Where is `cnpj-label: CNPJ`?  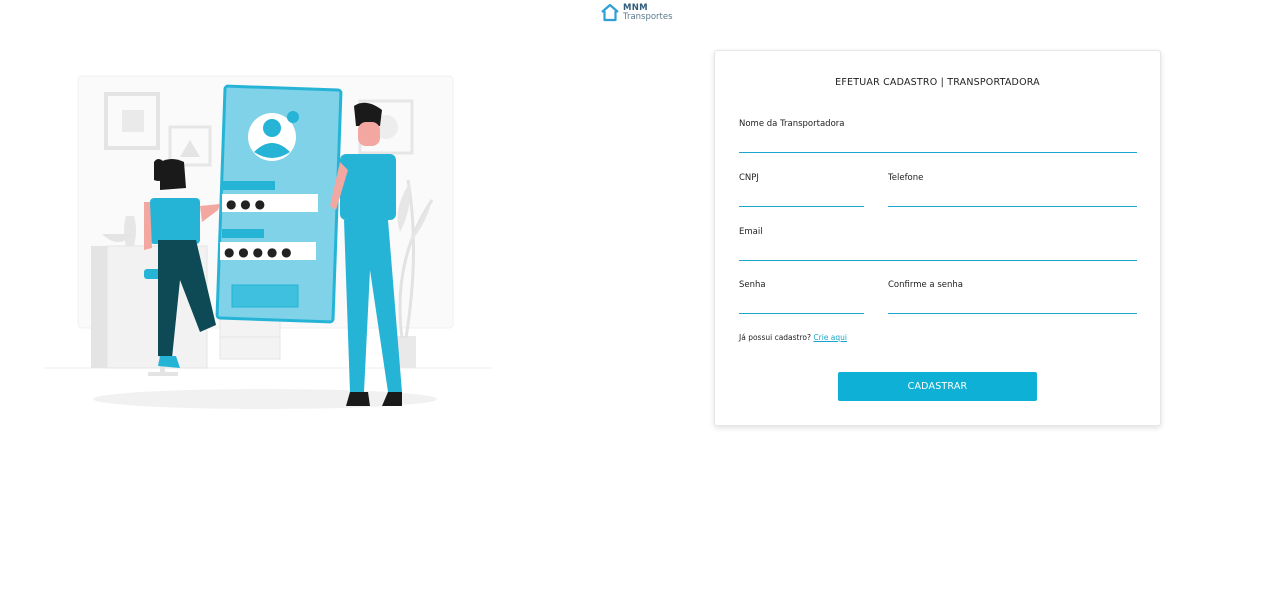
cnpj-label: CNPJ is located at coordinates (749, 178).